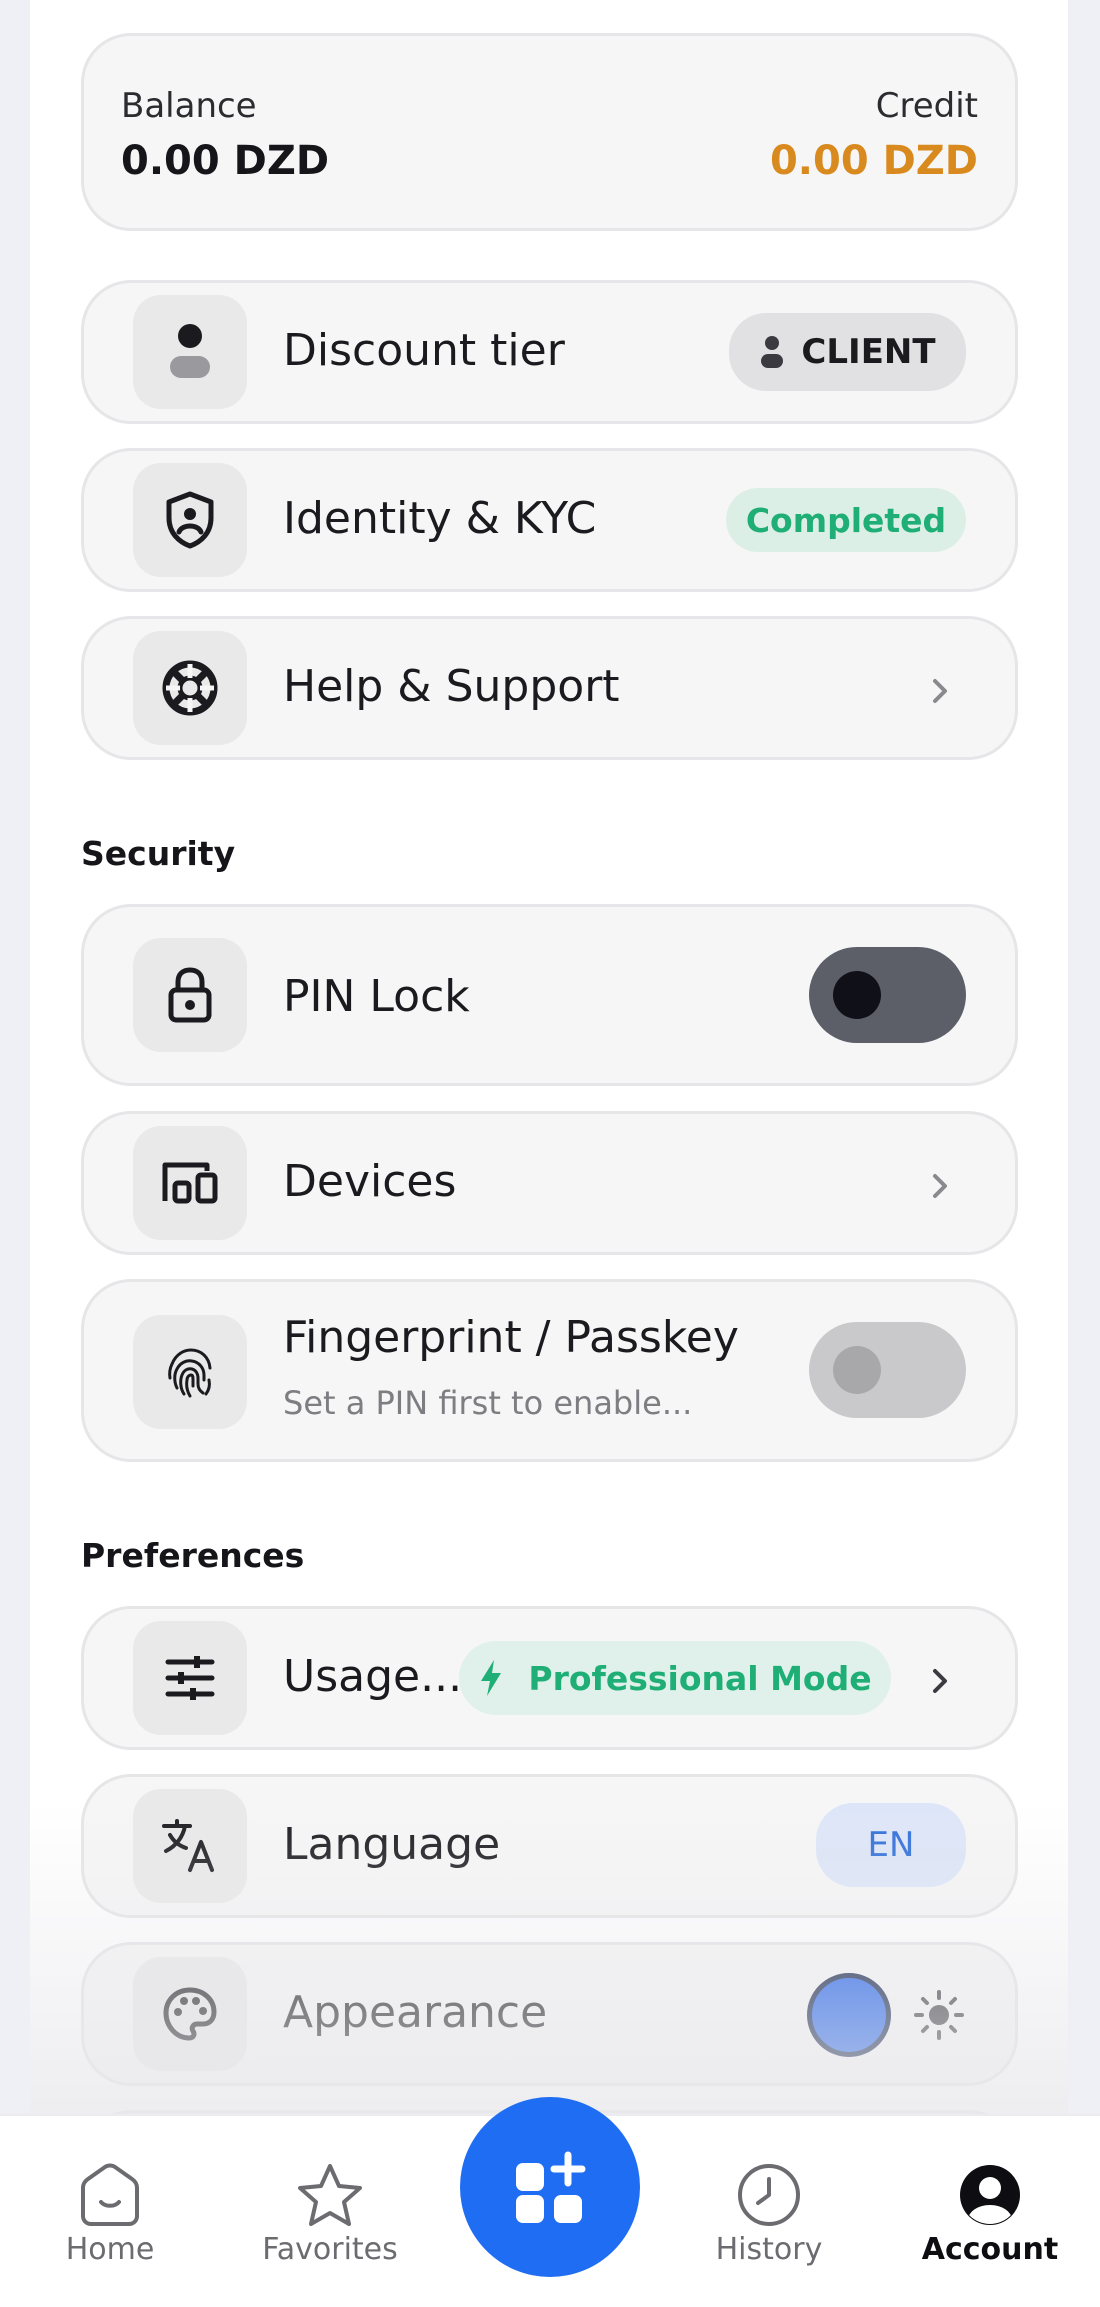 Image resolution: width=1100 pixels, height=2307 pixels. I want to click on nav-favorites: Favorites, so click(330, 2211).